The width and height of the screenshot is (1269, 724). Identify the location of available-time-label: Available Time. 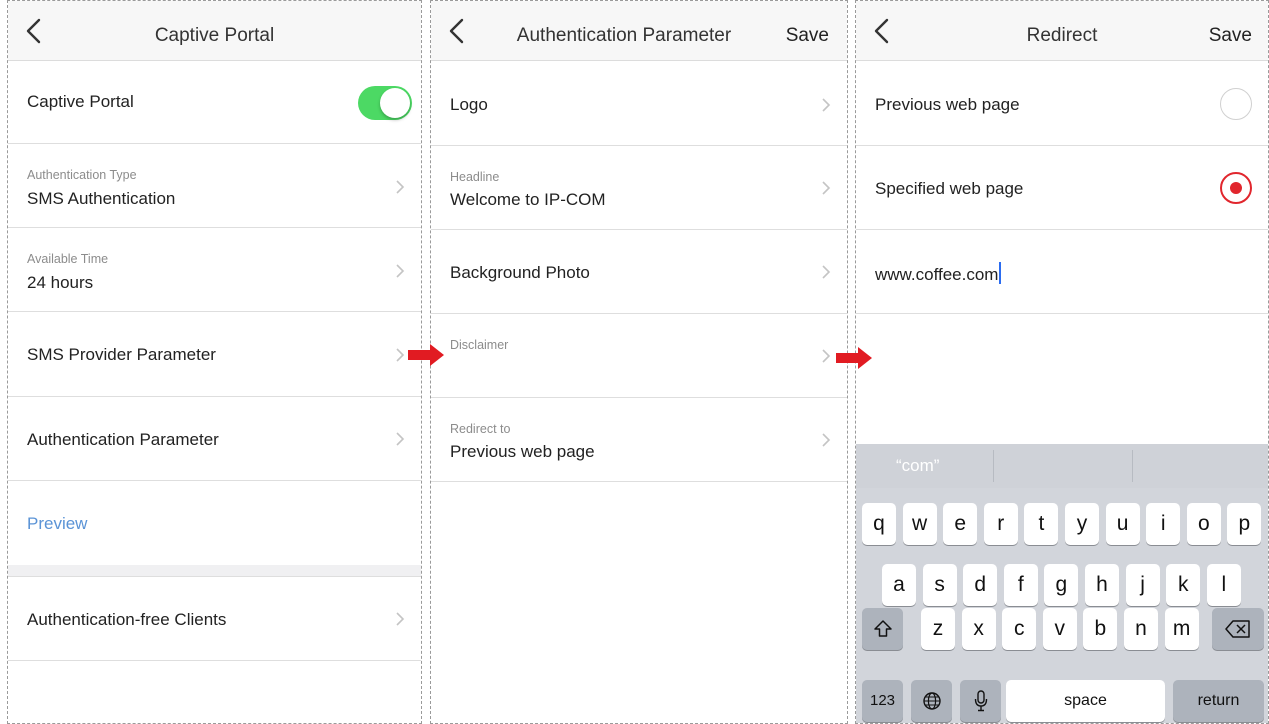
(68, 259).